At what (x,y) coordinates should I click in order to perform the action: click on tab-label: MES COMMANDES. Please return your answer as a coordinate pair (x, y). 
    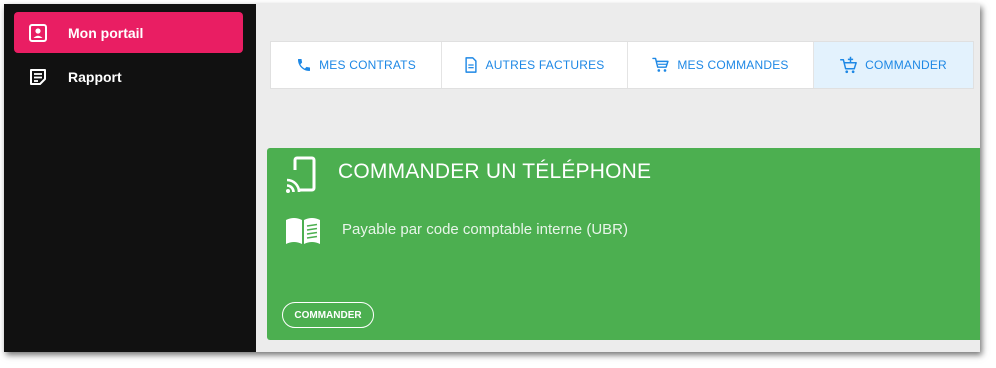
    Looking at the image, I should click on (733, 65).